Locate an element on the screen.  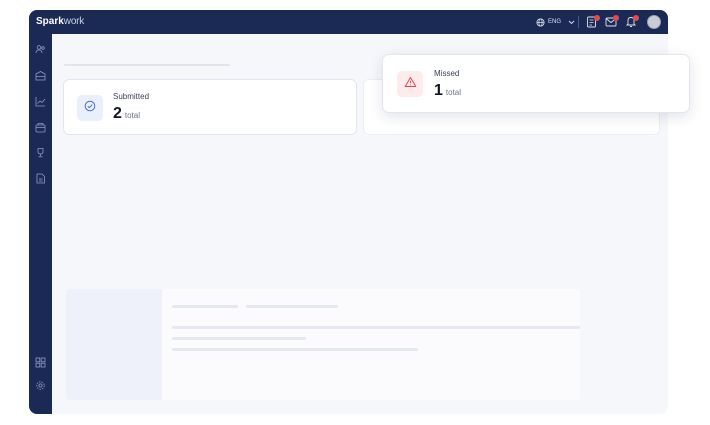
wallet-icon is located at coordinates (40, 127).